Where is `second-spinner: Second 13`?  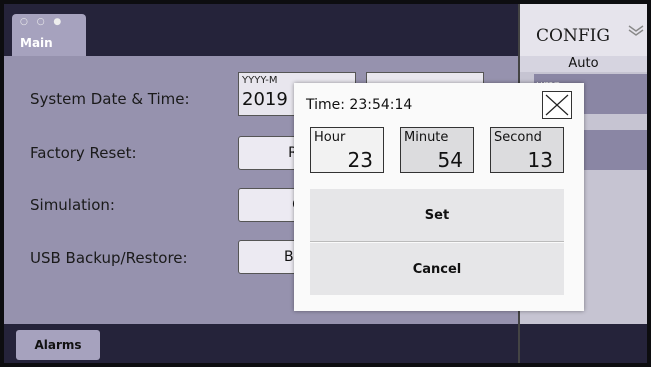 second-spinner: Second 13 is located at coordinates (527, 150).